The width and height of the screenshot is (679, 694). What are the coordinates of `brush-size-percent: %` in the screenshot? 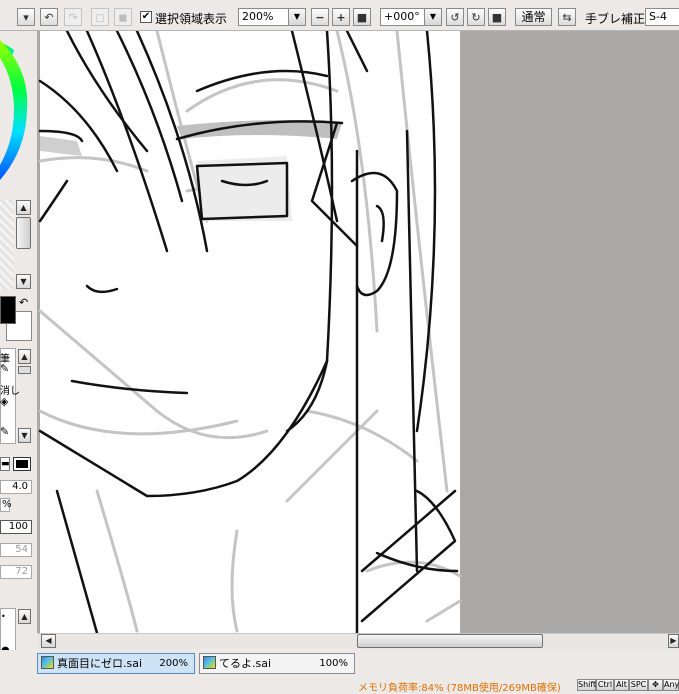 It's located at (6, 505).